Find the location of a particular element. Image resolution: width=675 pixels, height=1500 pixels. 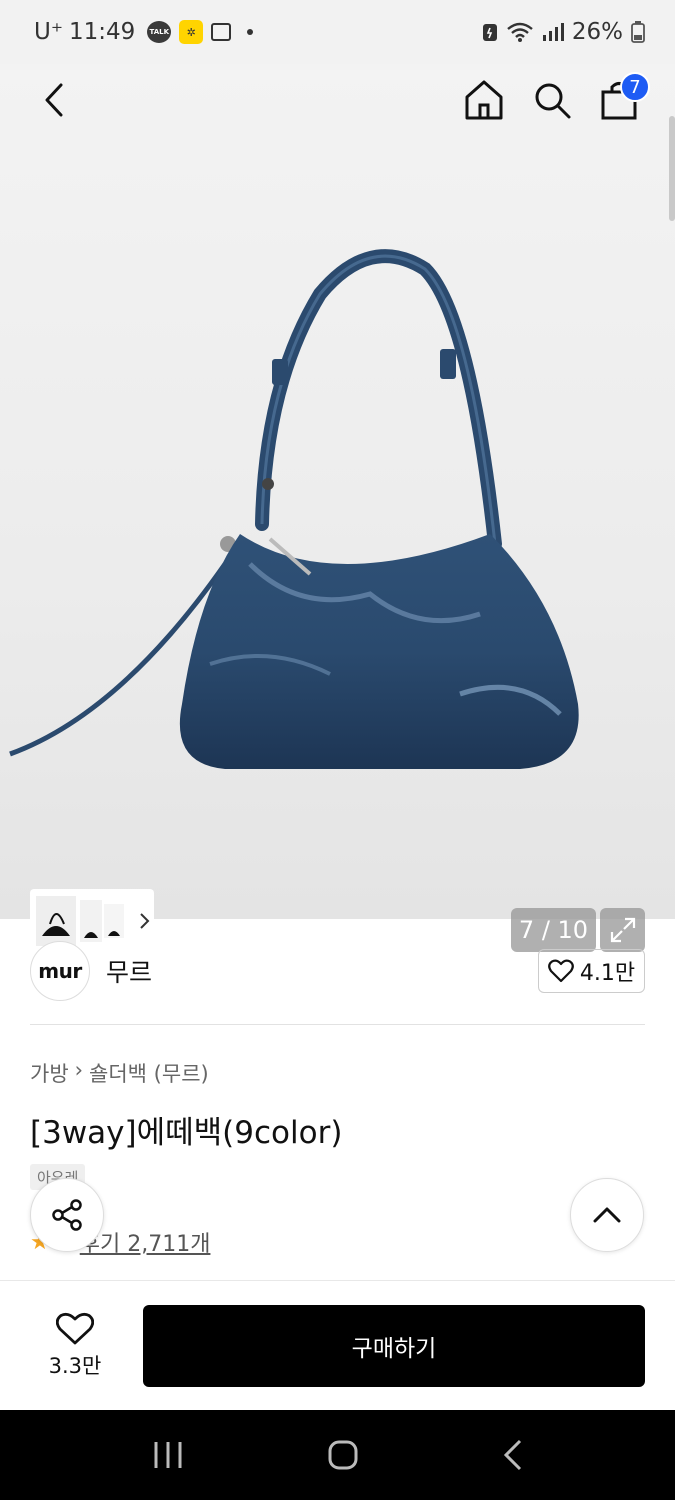

expand-icon is located at coordinates (622, 930).